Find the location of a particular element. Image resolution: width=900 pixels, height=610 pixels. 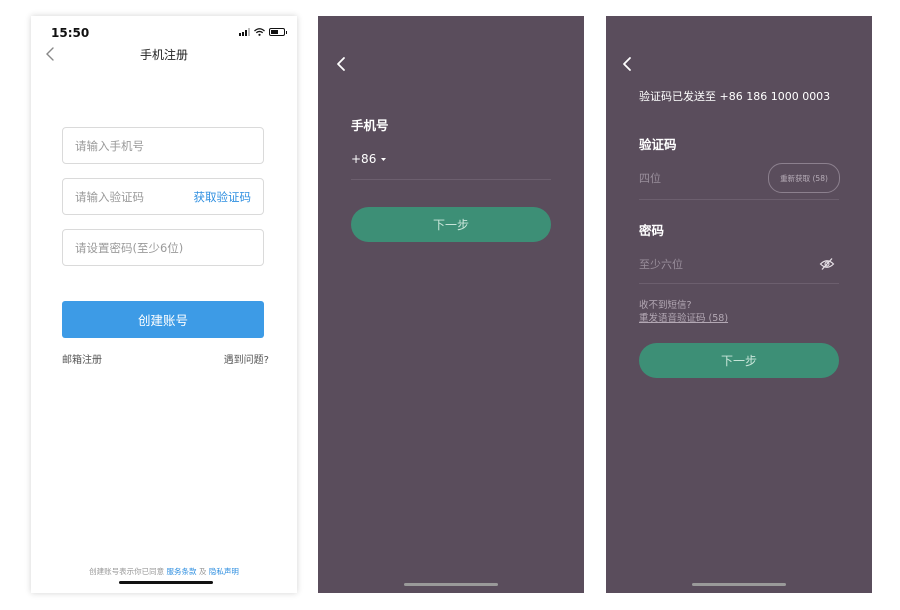

create-account-button: 创建账号 is located at coordinates (163, 319).